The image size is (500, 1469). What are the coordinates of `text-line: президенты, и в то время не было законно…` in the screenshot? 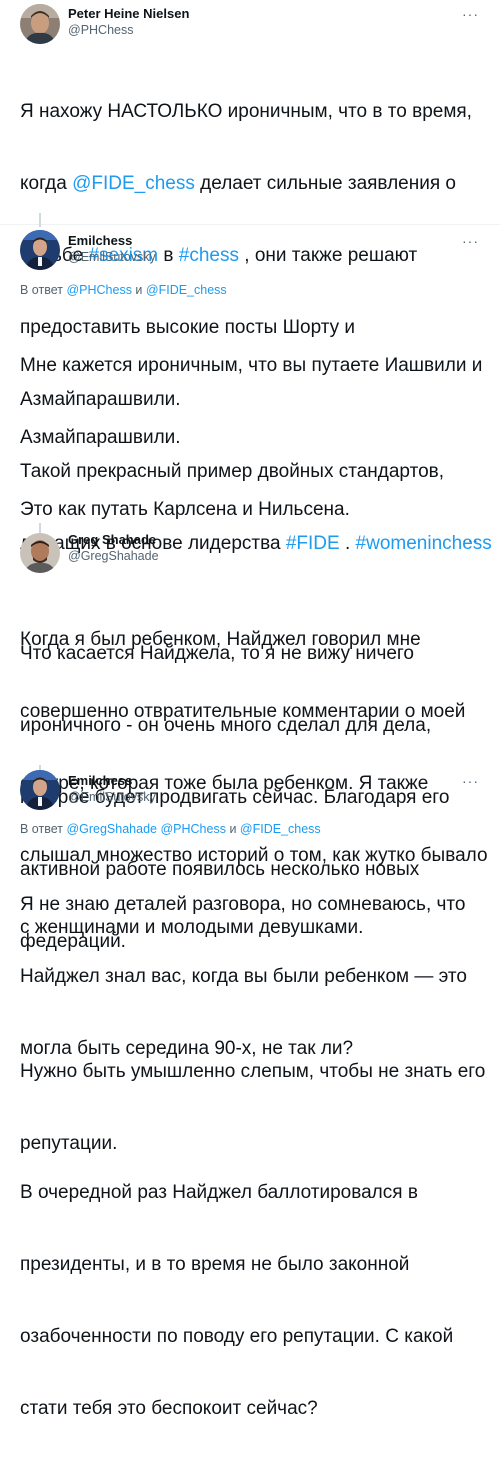 It's located at (215, 1264).